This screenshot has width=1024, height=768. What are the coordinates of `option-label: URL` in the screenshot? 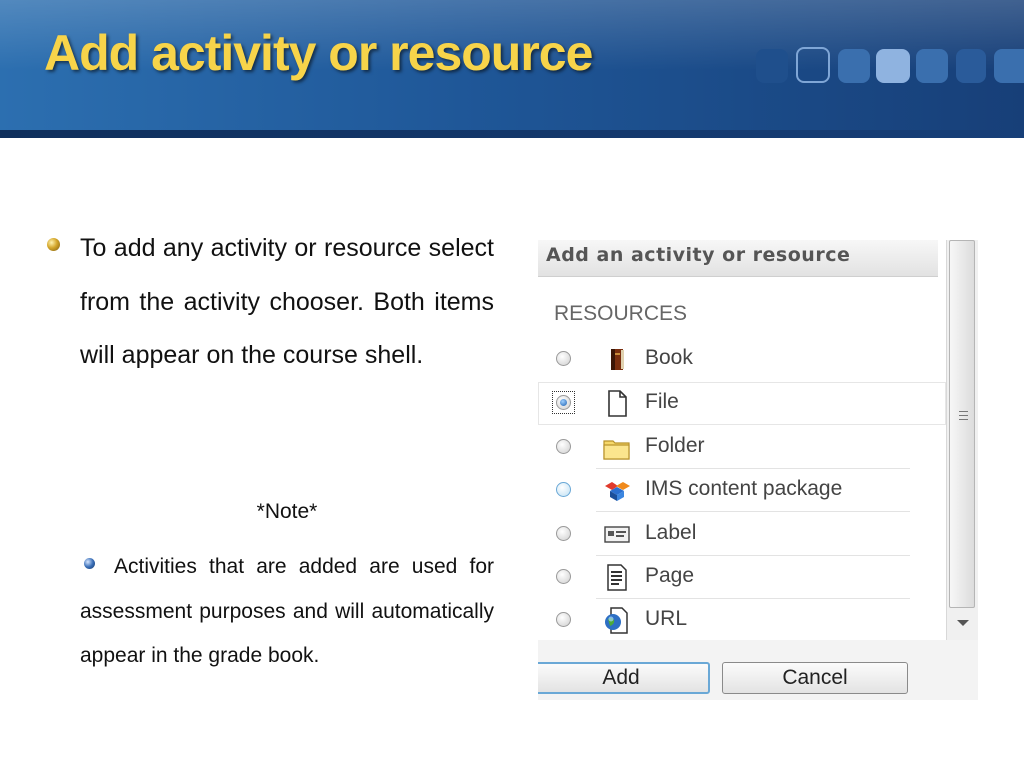 It's located at (666, 618).